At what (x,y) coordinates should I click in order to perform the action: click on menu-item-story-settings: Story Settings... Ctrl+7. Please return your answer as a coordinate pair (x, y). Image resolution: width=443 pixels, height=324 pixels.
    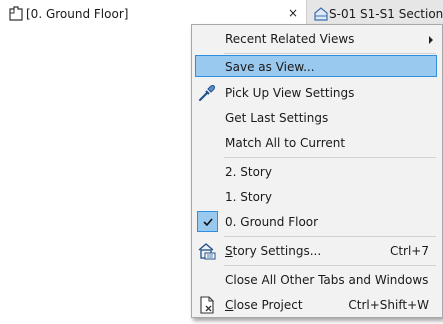
    Looking at the image, I should click on (316, 251).